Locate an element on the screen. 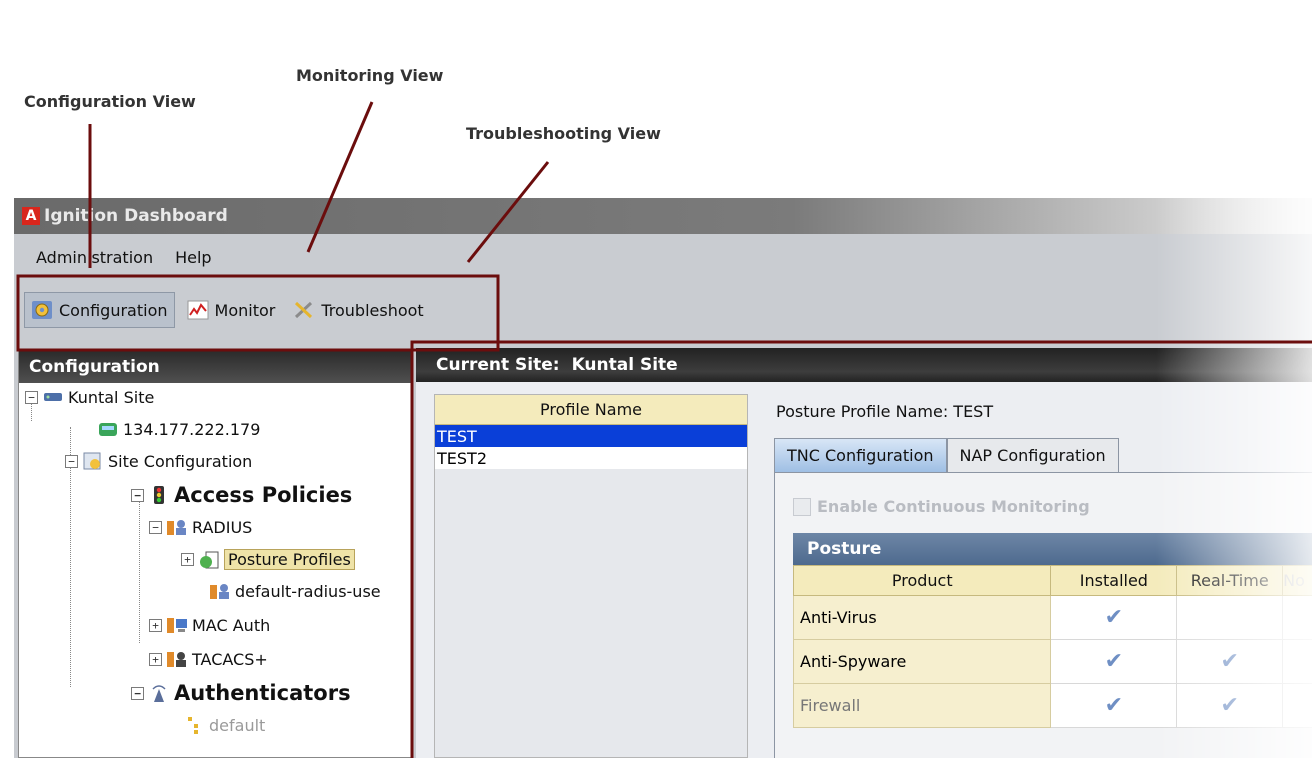  server-icon is located at coordinates (108, 429).